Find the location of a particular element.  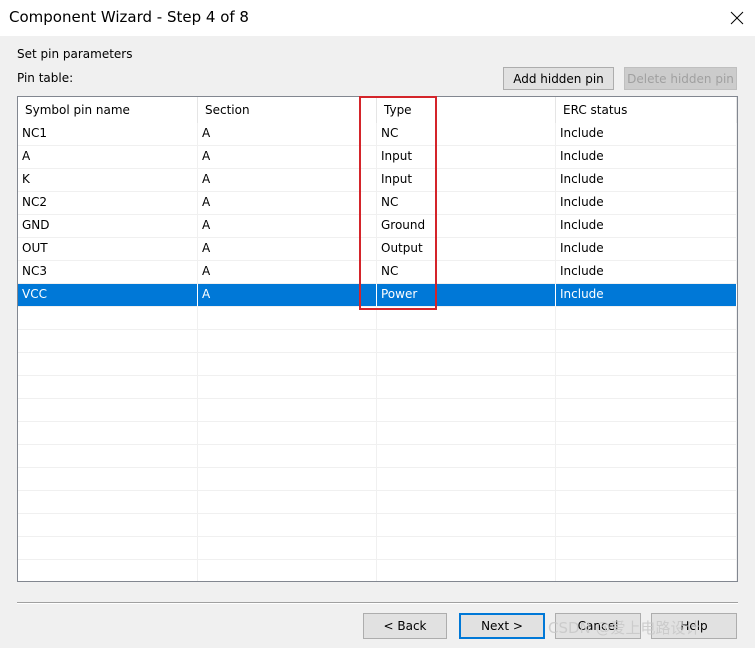

table-row: NC2 A NC Include is located at coordinates (377, 203).